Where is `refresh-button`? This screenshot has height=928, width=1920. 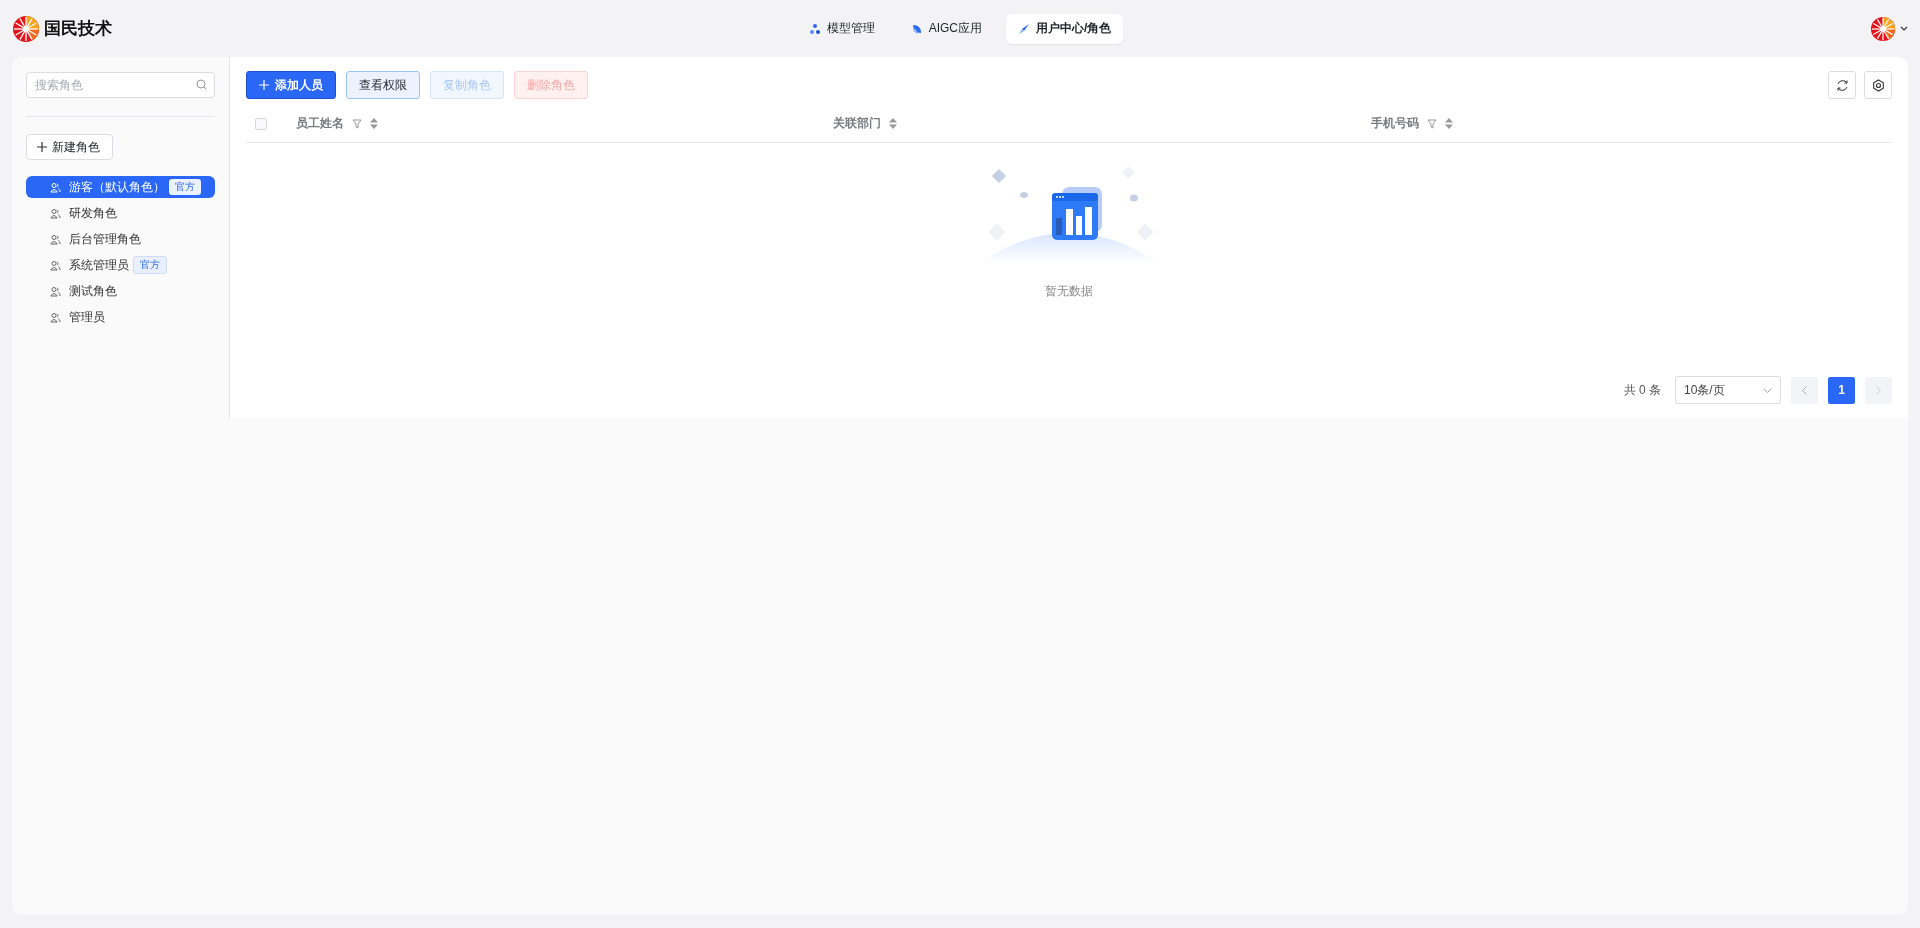 refresh-button is located at coordinates (1842, 85).